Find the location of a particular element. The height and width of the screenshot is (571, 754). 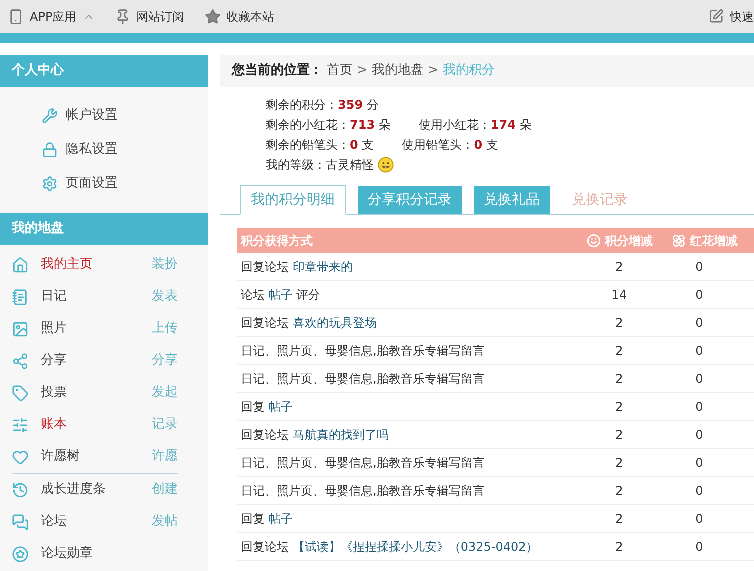

level-text: 我的等级：古灵精怪 is located at coordinates (320, 165).